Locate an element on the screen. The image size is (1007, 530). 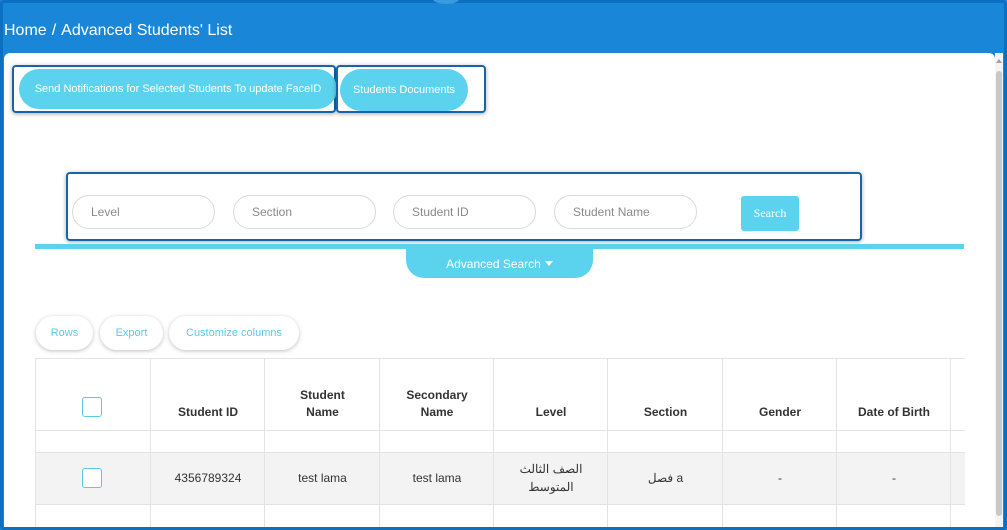
header-gender: Gender is located at coordinates (780, 412).